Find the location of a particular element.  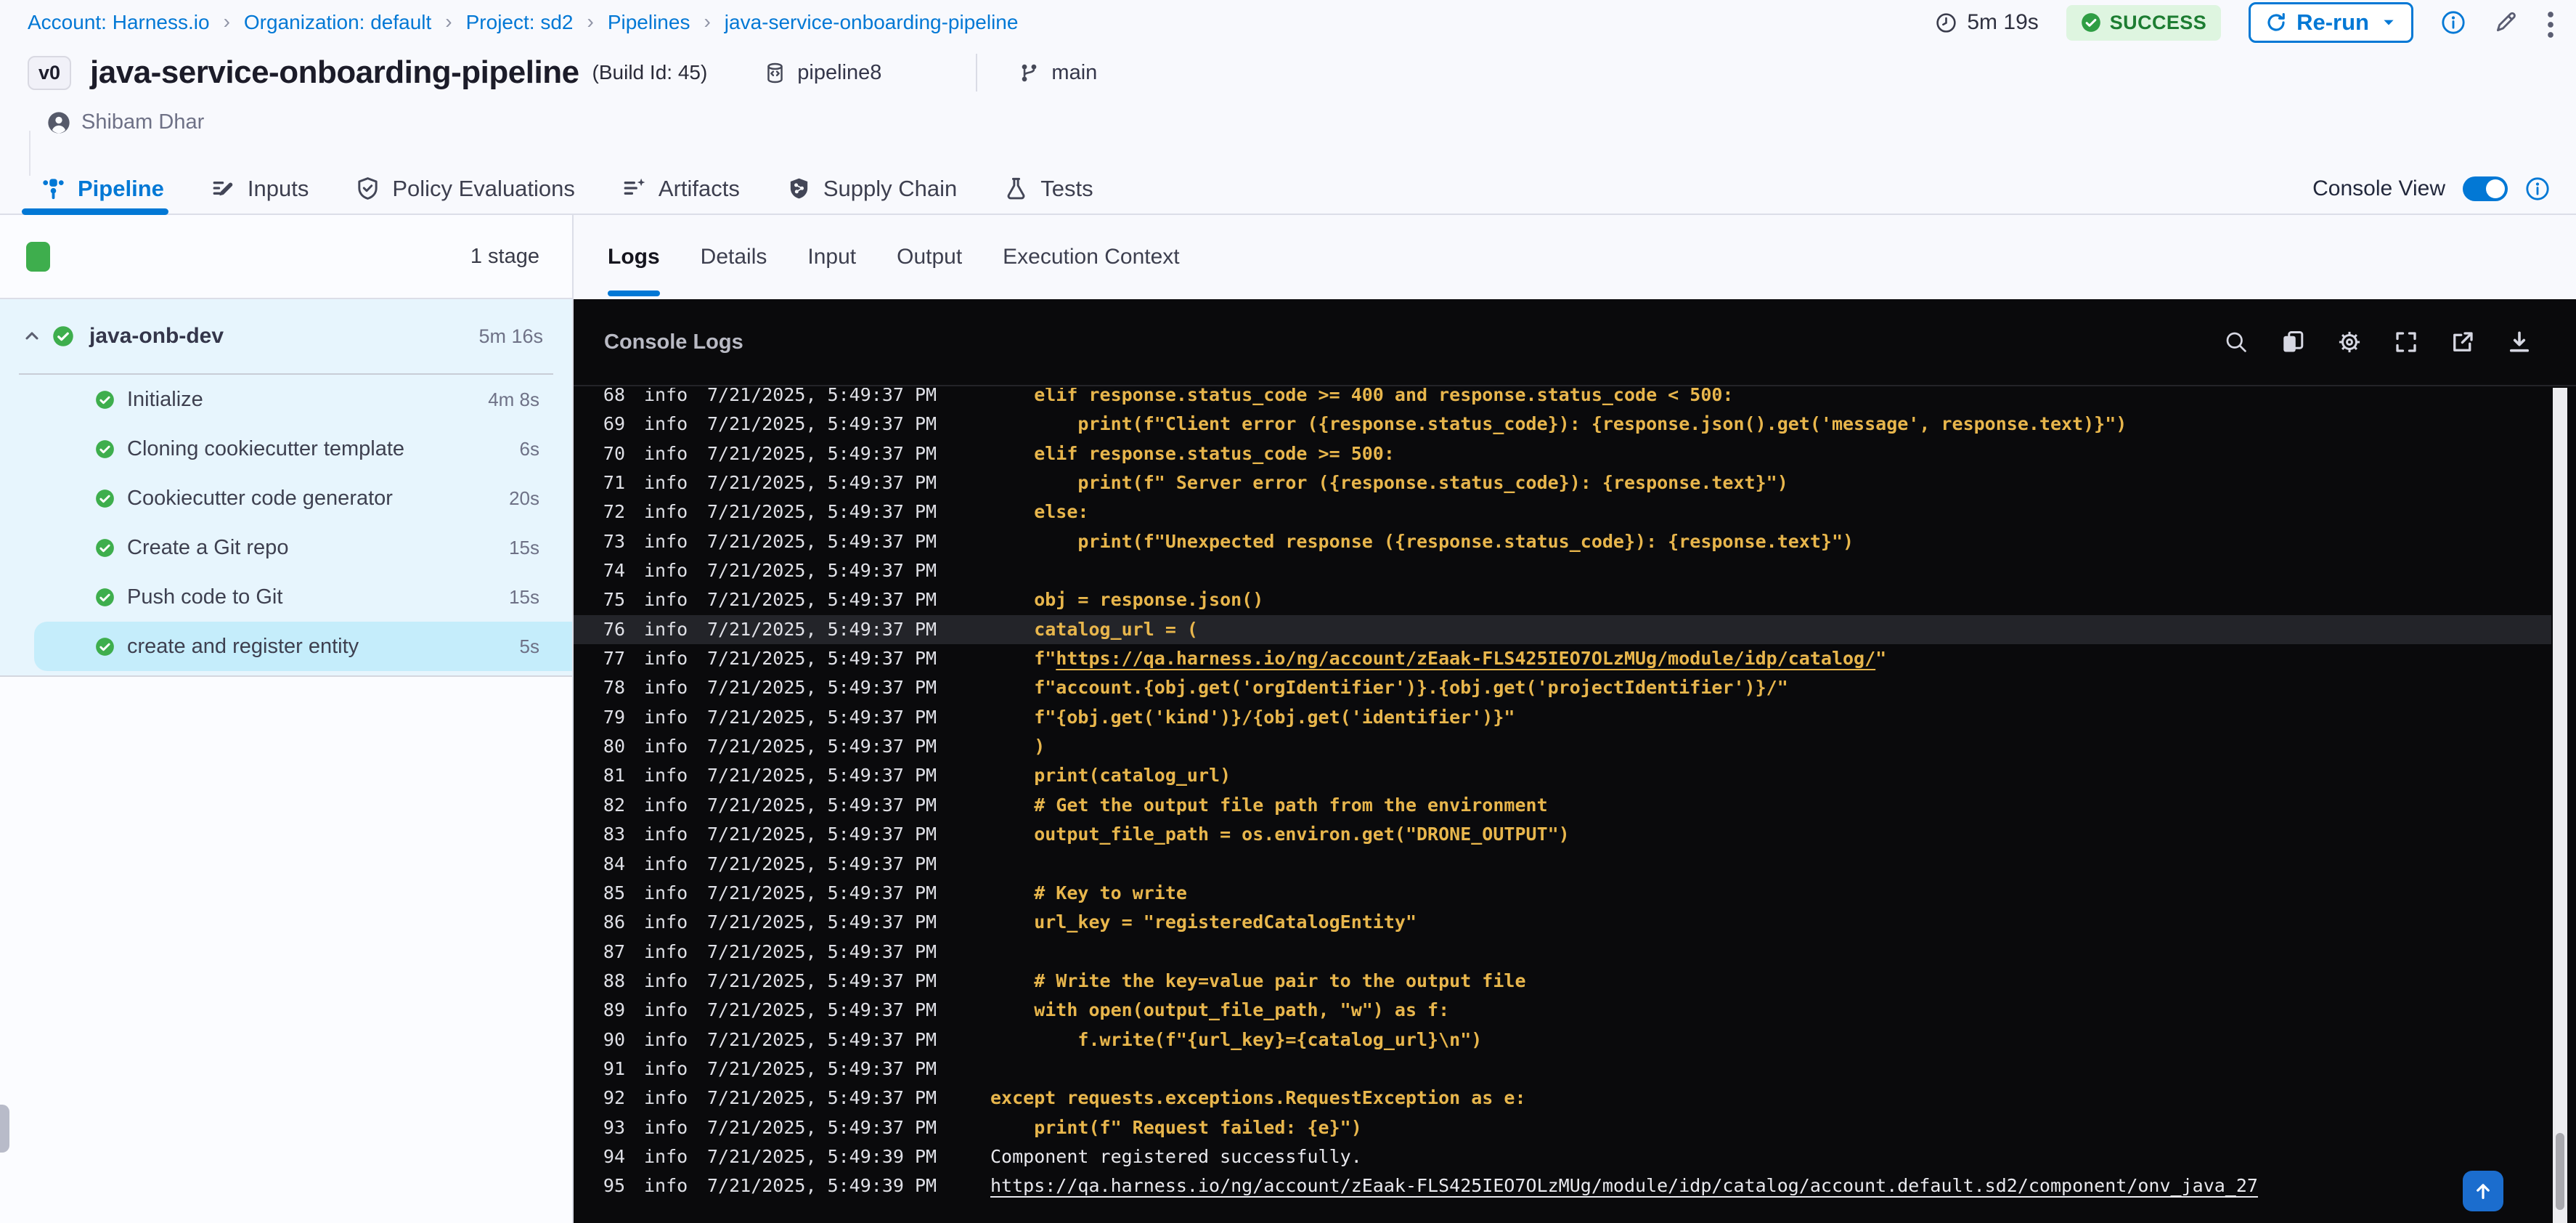

step-create-and-register-entity: create and register entity 5s is located at coordinates (303, 646).